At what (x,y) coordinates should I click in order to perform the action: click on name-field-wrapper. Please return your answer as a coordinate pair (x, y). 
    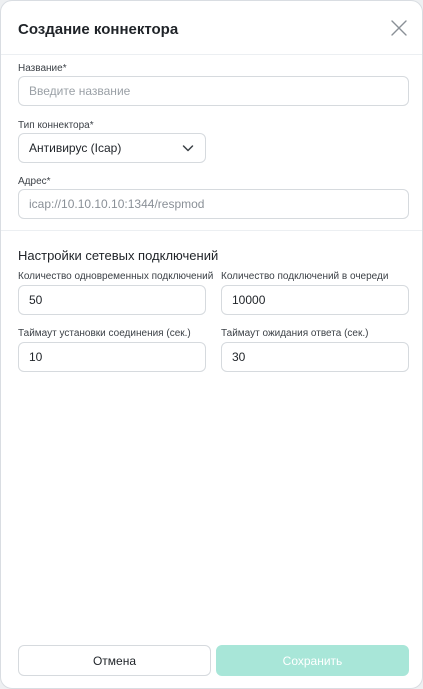
    Looking at the image, I should click on (213, 91).